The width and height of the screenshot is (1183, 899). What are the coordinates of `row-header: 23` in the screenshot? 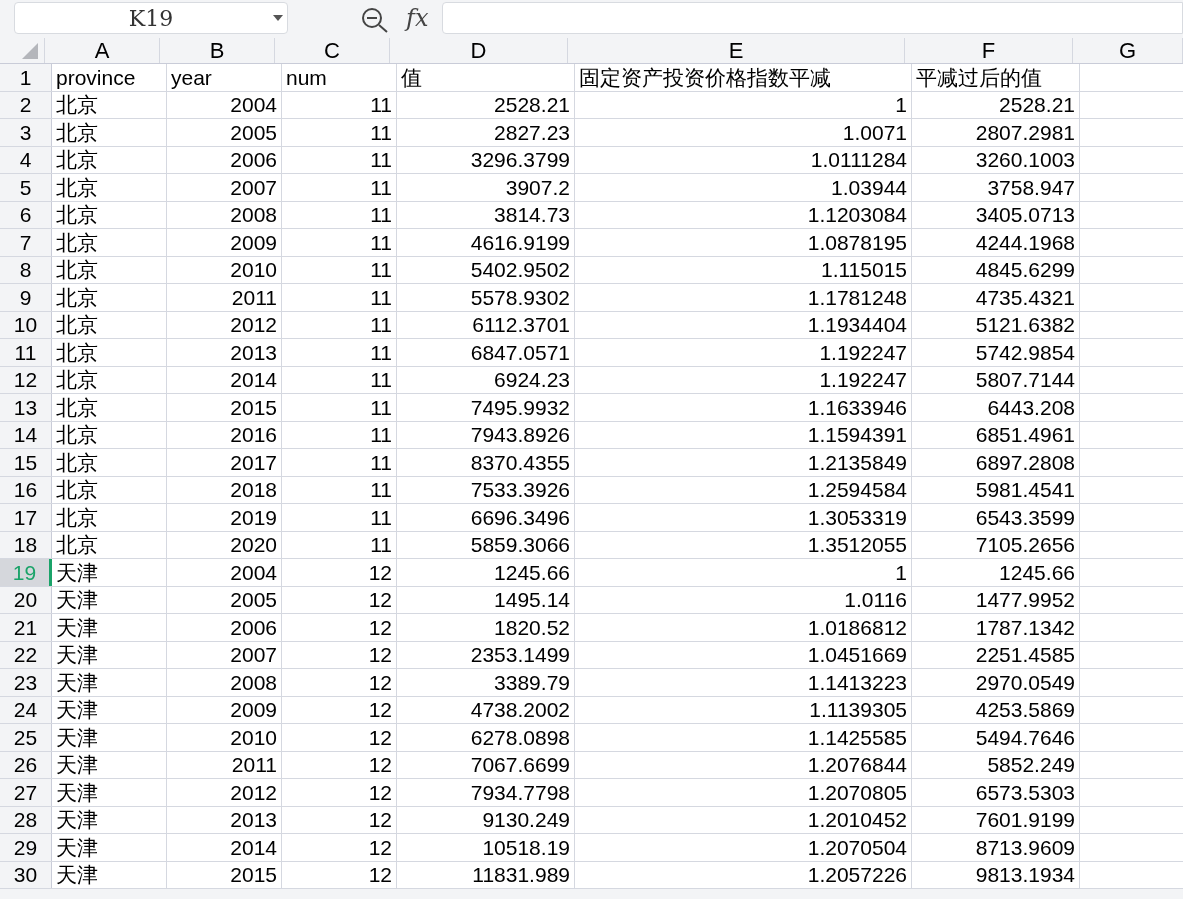 It's located at (26, 682).